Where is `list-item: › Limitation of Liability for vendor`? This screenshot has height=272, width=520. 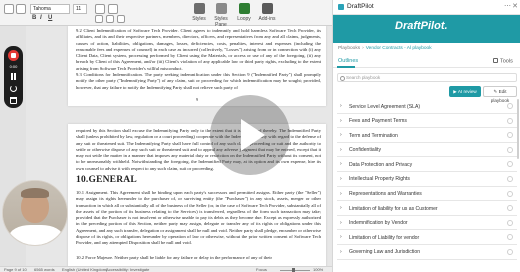 list-item: › Limitation of Liability for vendor is located at coordinates (427, 237).